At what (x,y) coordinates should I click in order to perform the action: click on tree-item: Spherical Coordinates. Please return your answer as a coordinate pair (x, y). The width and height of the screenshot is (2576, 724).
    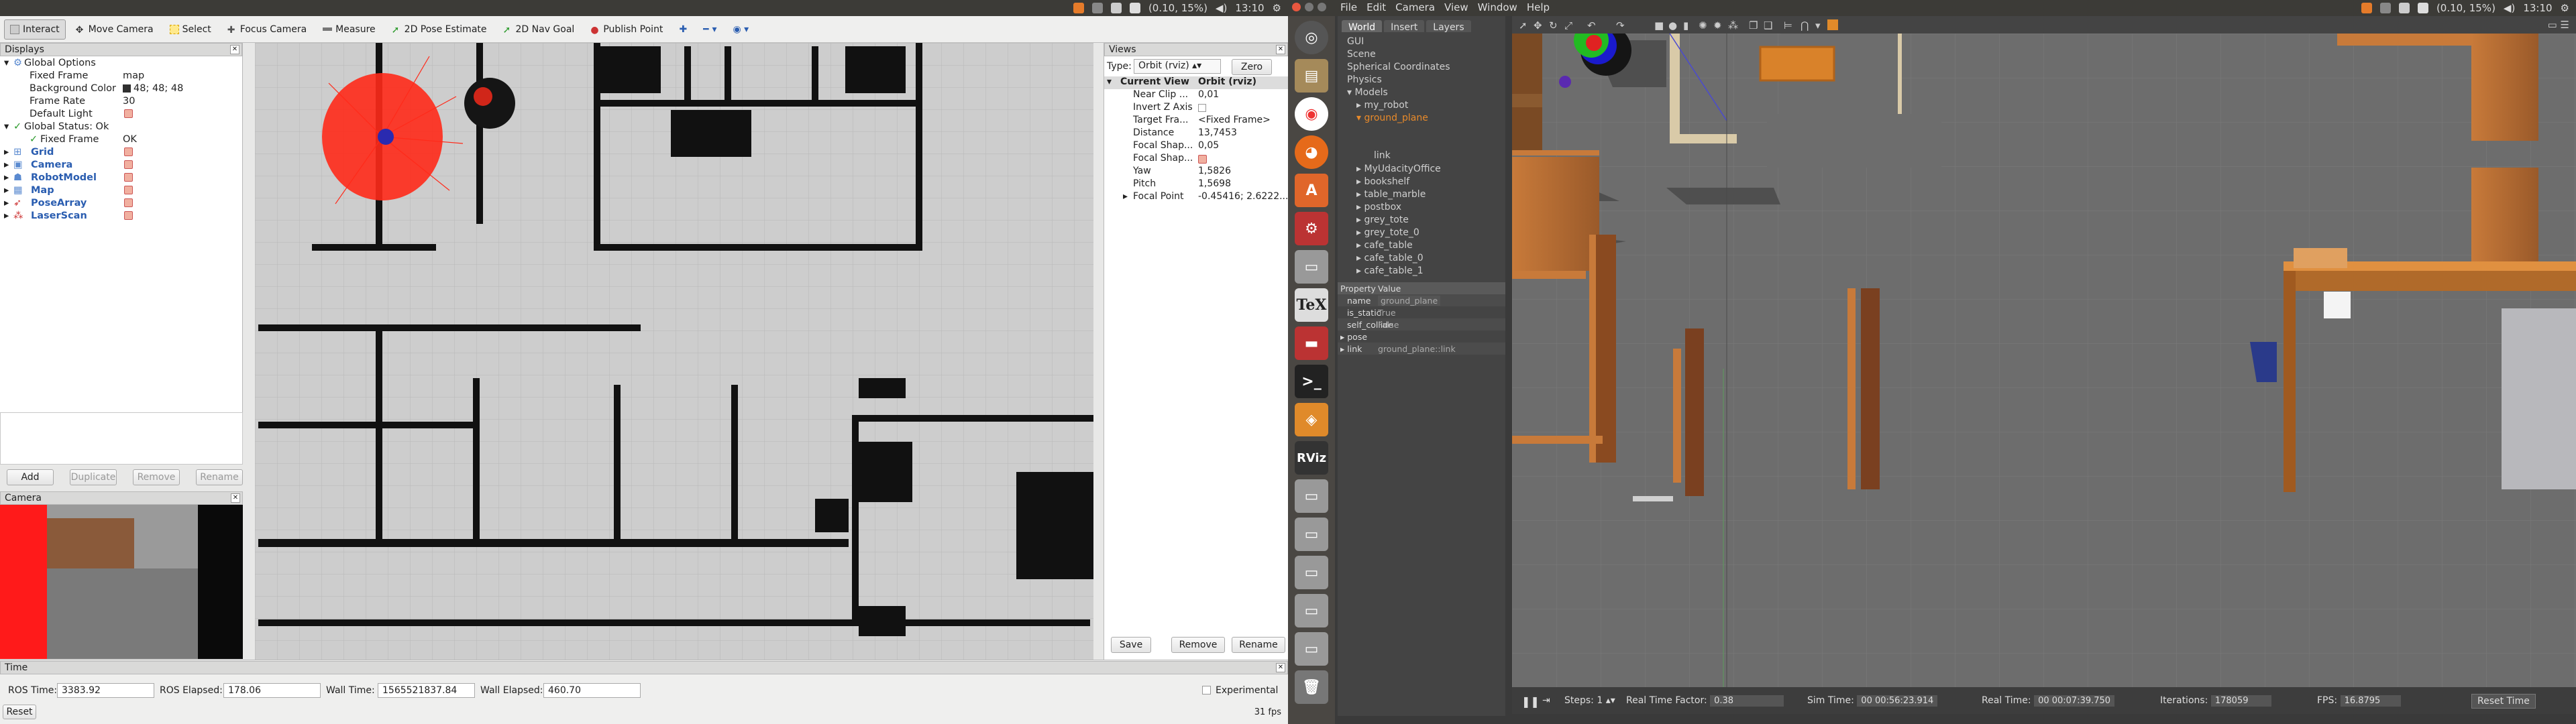
    Looking at the image, I should click on (1426, 68).